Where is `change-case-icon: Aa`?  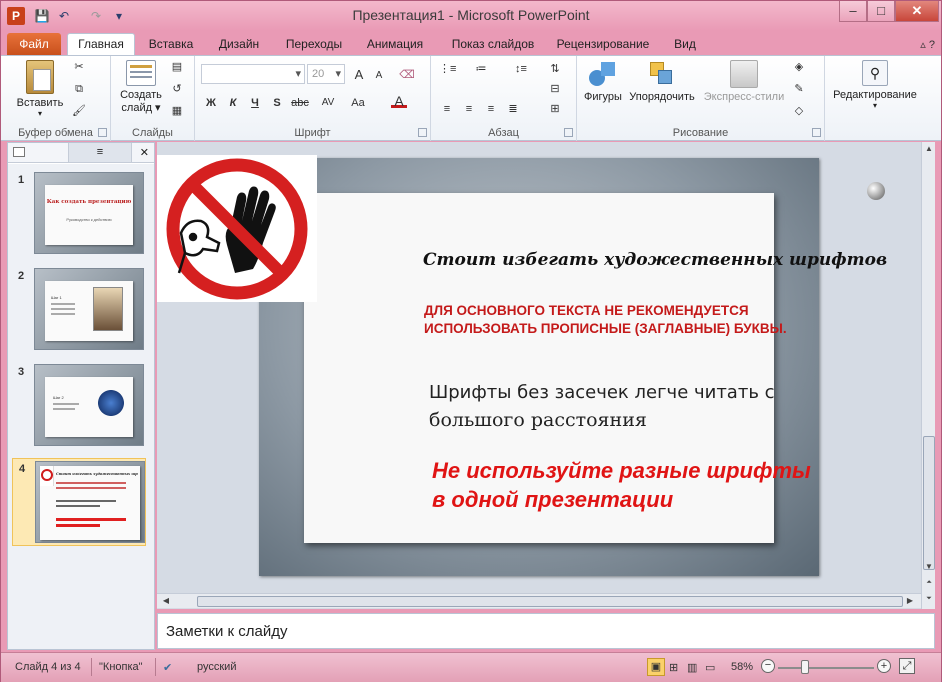 change-case-icon: Aa is located at coordinates (358, 103).